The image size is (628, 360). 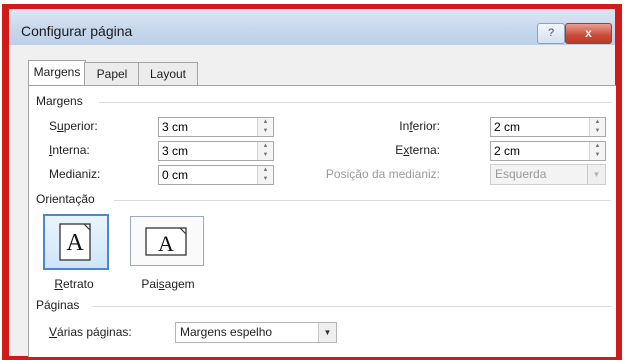 I want to click on tab-papel-label: Papel, so click(x=112, y=74).